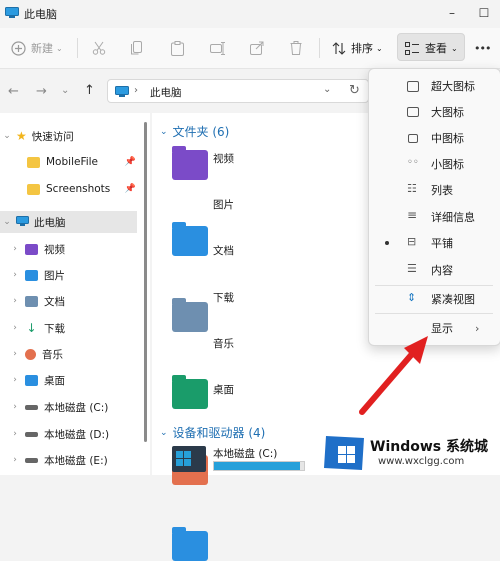  Describe the element at coordinates (484, 13) in the screenshot. I see `maximize-button: ☐` at that location.